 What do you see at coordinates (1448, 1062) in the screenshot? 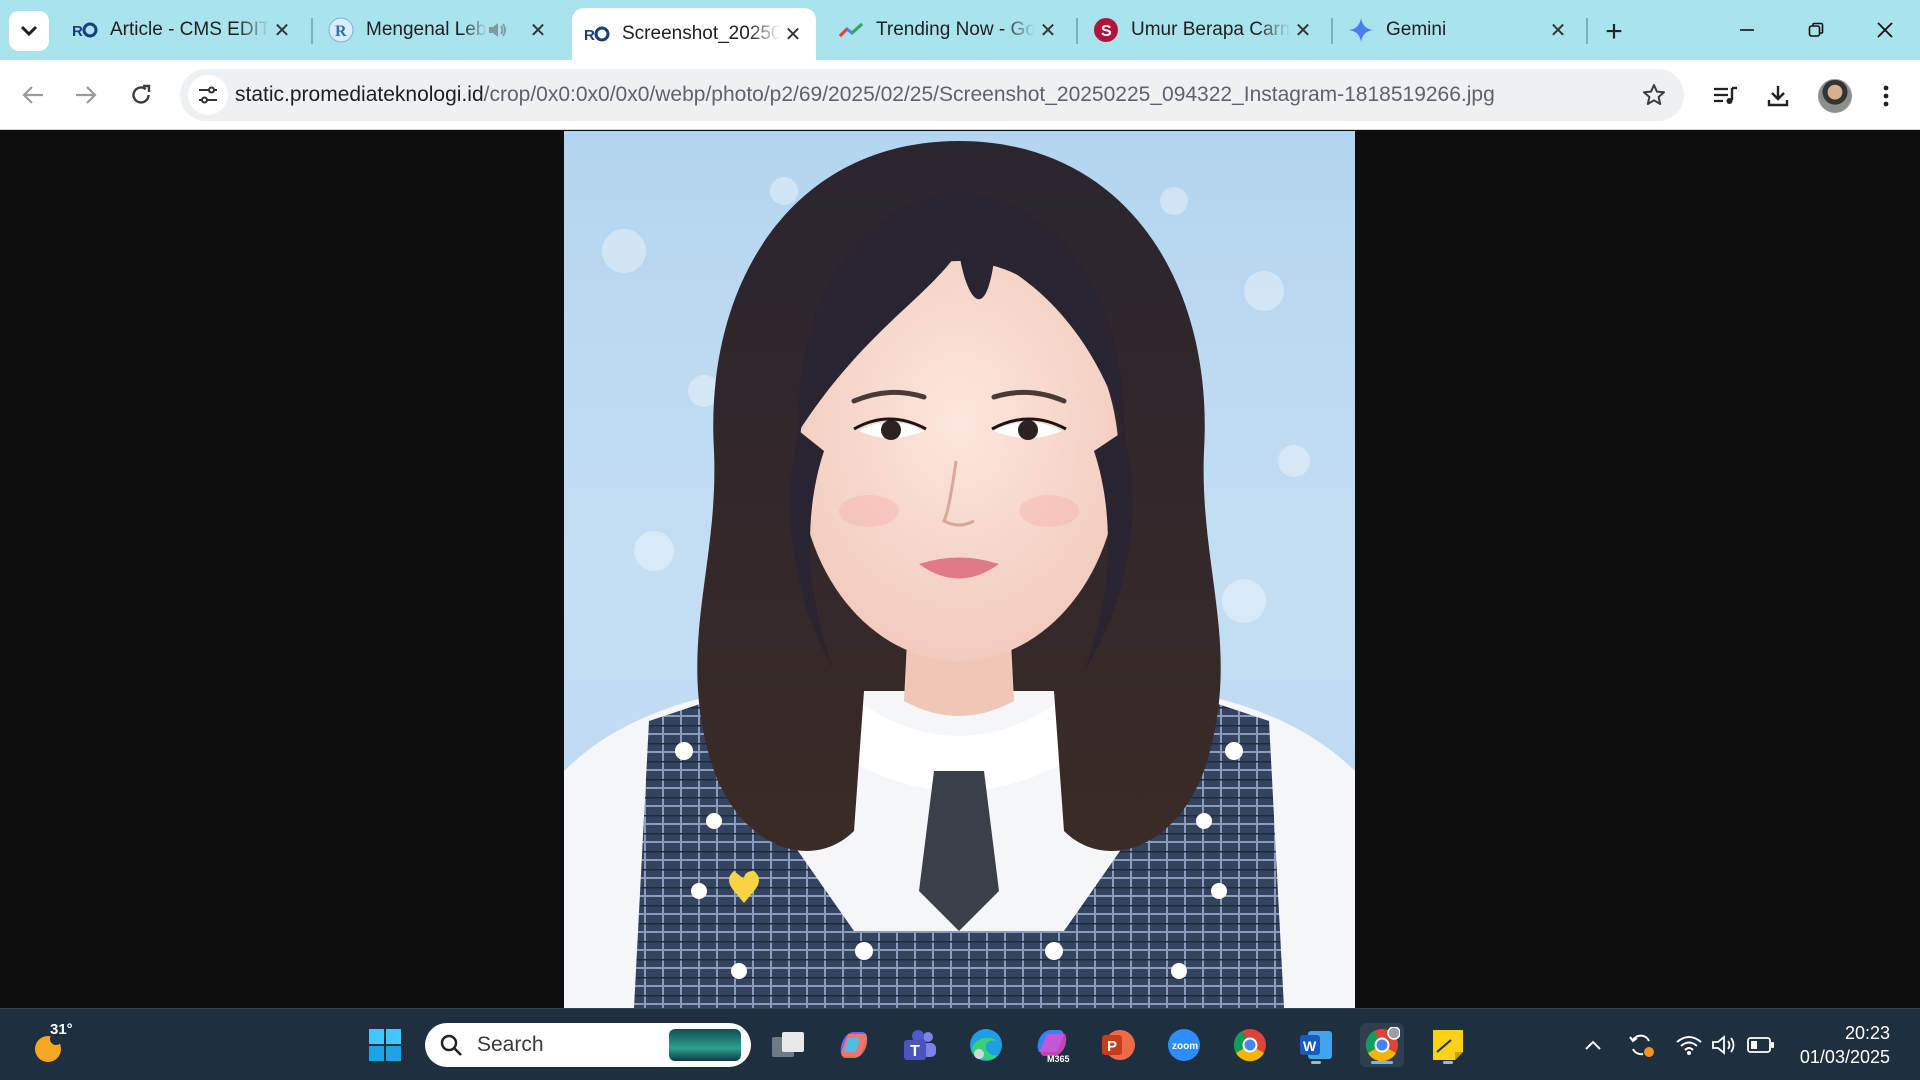
I see `running-indicator` at bounding box center [1448, 1062].